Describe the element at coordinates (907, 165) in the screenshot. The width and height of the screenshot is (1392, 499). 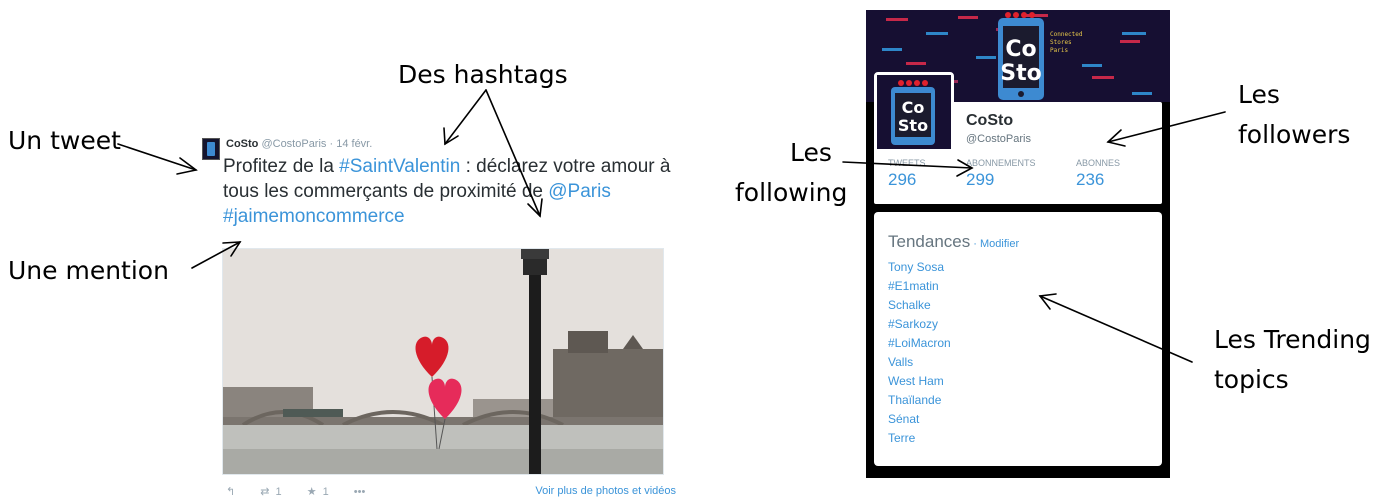
I see `arrow-following` at that location.